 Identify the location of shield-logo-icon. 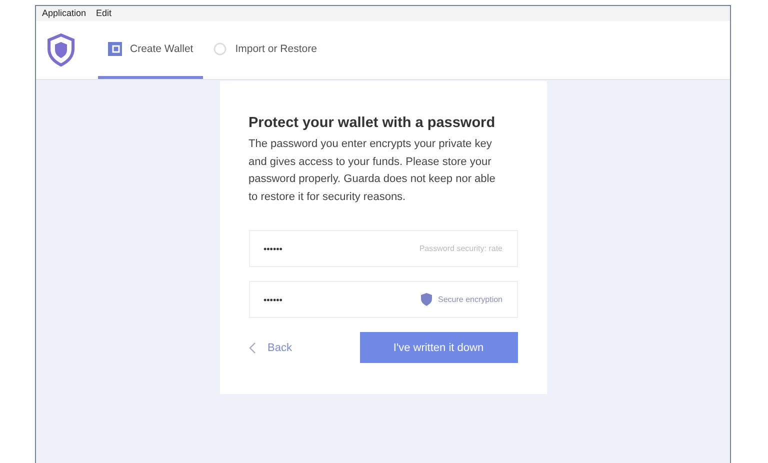
(61, 50).